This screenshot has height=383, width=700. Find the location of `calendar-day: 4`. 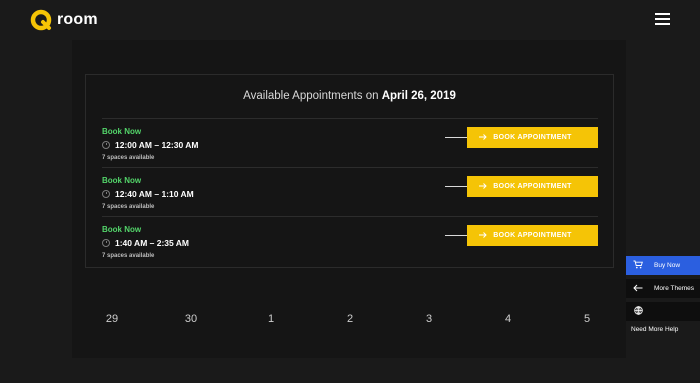

calendar-day: 4 is located at coordinates (508, 319).